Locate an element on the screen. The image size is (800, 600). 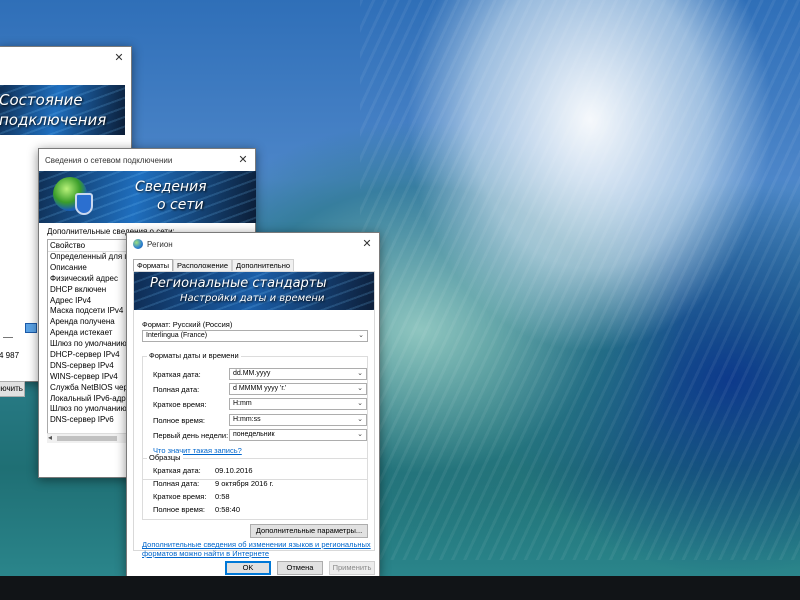
short-time-label: Краткое время: is located at coordinates (180, 404).